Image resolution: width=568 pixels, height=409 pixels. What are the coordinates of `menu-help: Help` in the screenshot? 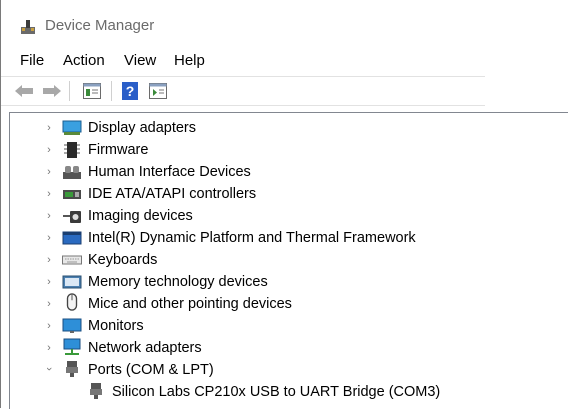 It's located at (189, 60).